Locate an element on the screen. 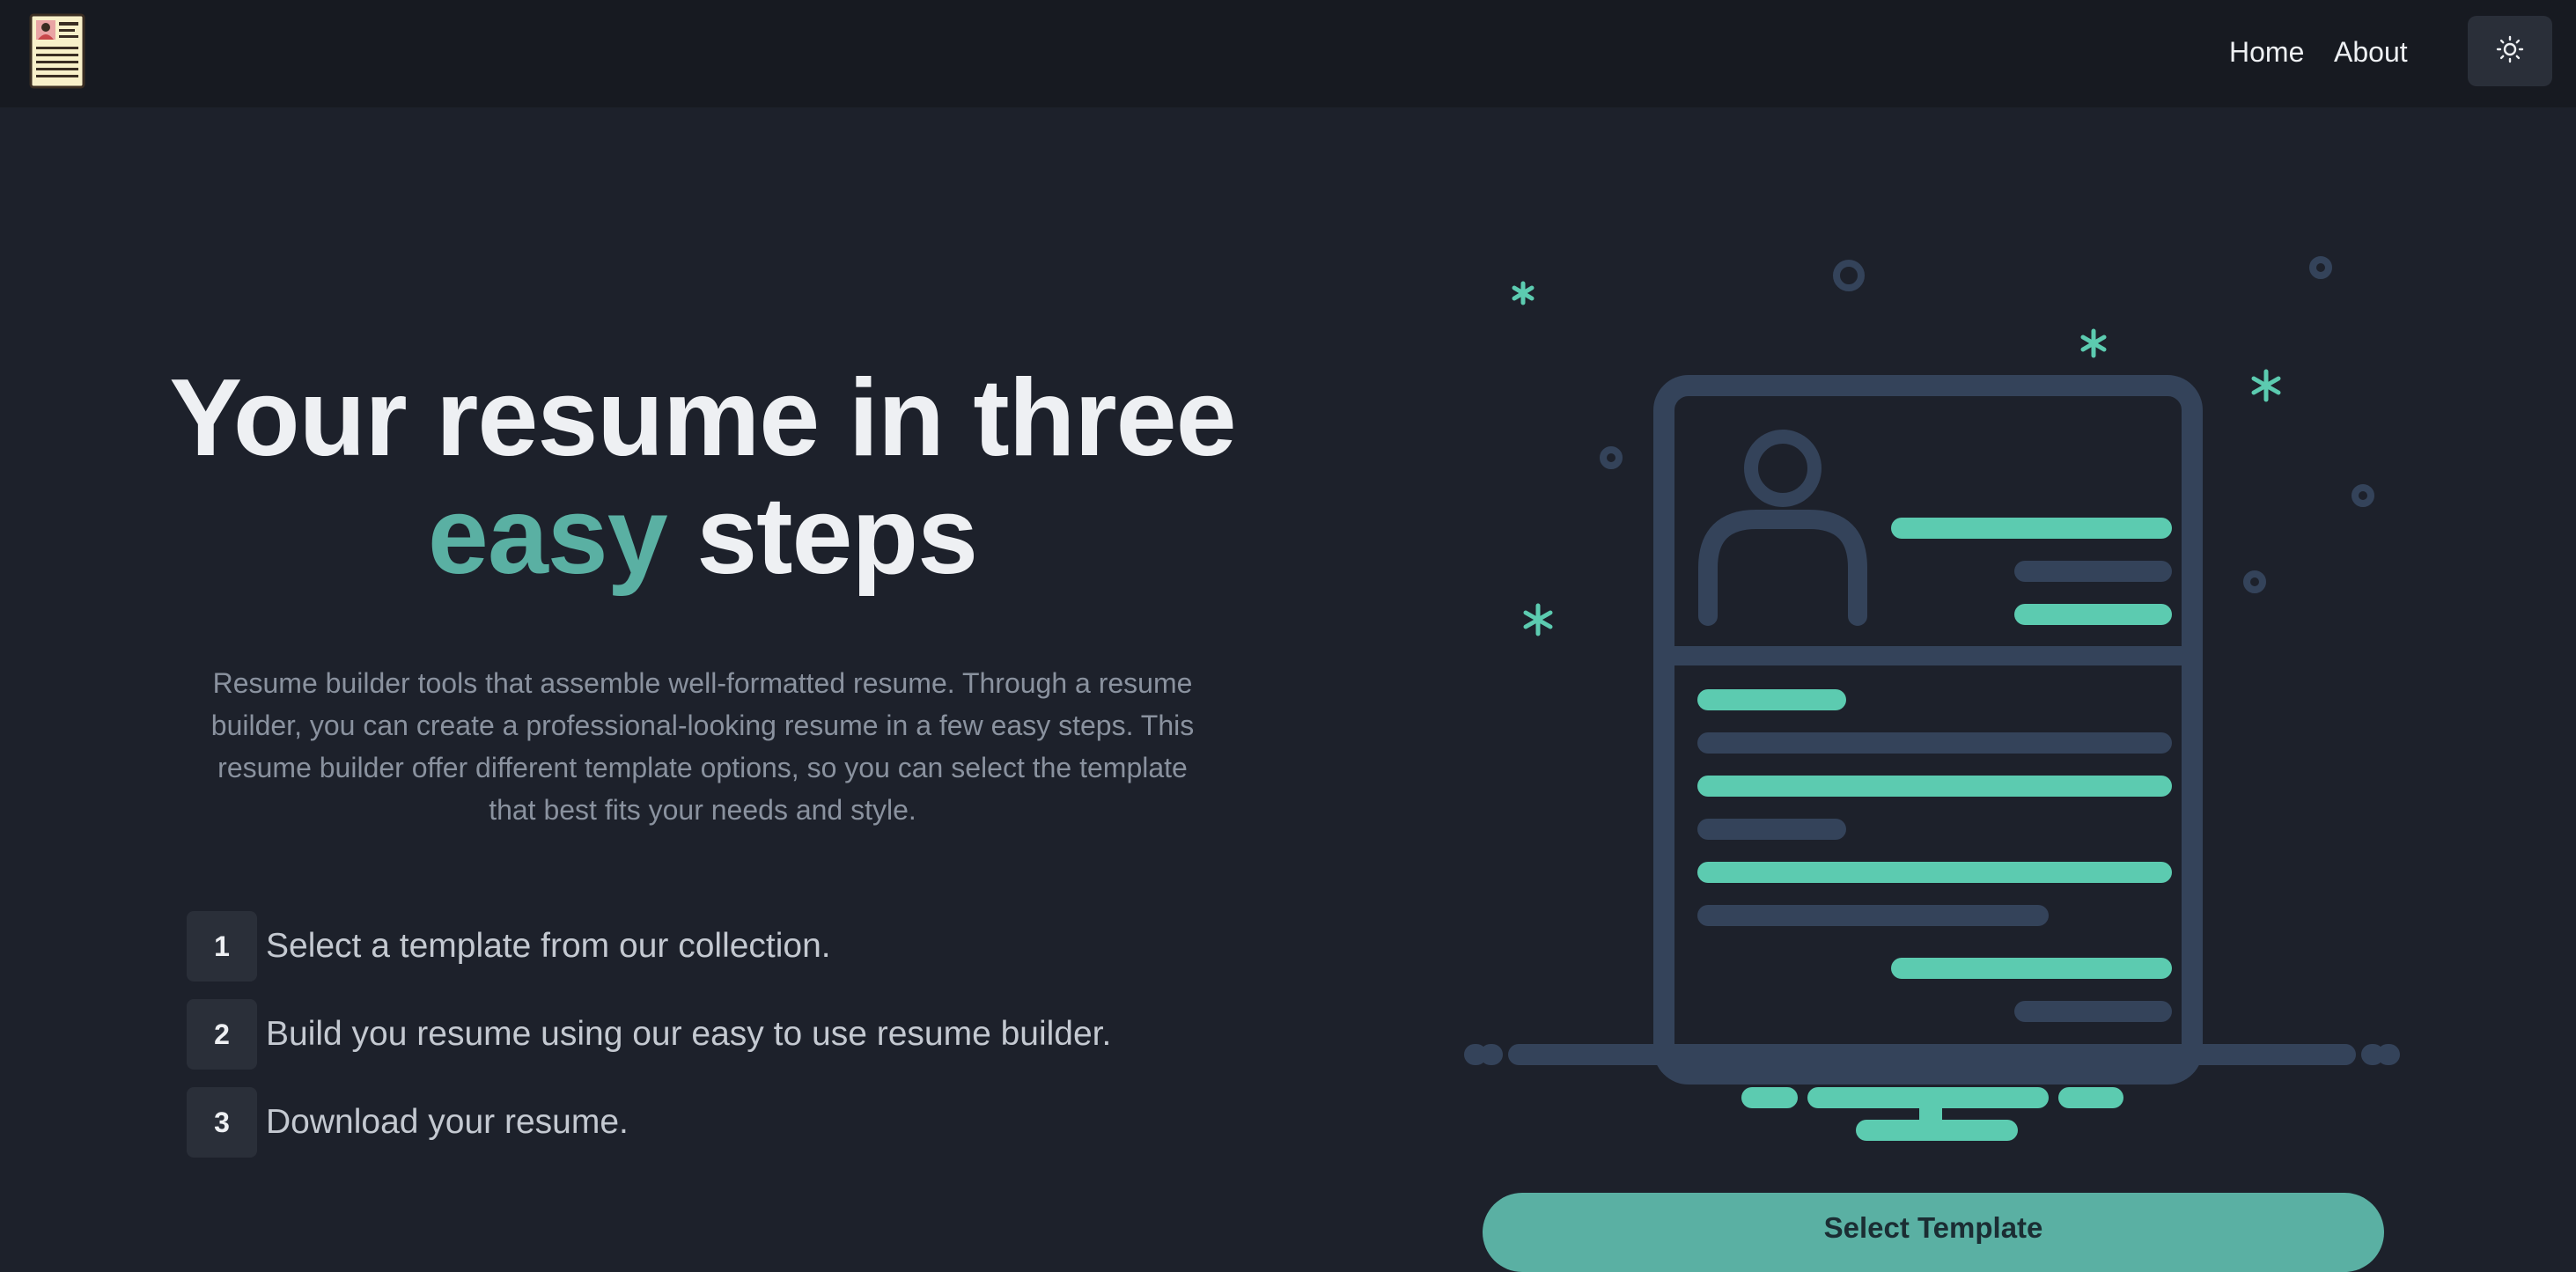 The height and width of the screenshot is (1272, 2576). step-number: 1 is located at coordinates (222, 947).